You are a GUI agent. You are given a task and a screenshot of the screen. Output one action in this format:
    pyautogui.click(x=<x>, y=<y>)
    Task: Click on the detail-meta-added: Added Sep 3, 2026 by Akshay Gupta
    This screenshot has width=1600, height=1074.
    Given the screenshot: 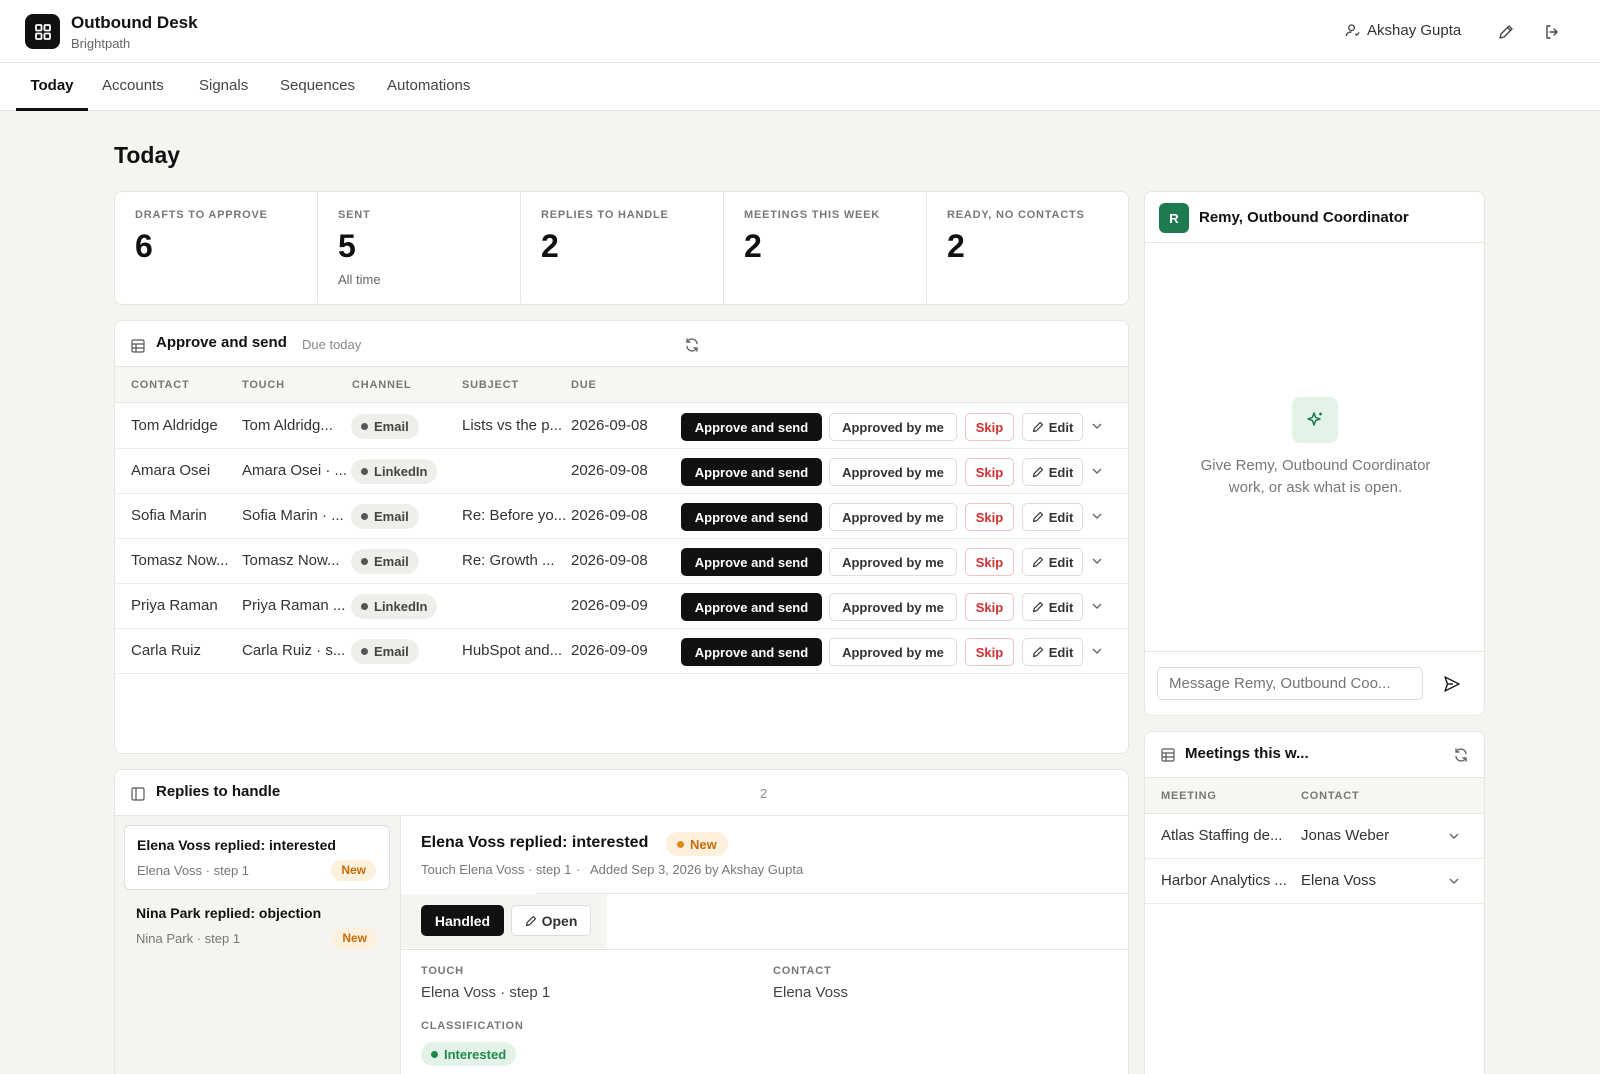 What is the action you would take?
    pyautogui.click(x=697, y=869)
    